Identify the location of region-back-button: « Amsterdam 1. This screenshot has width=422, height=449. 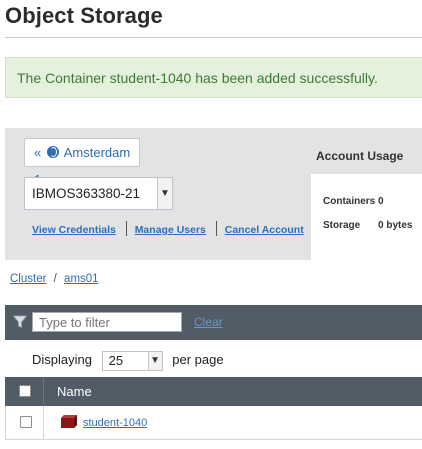
(82, 162).